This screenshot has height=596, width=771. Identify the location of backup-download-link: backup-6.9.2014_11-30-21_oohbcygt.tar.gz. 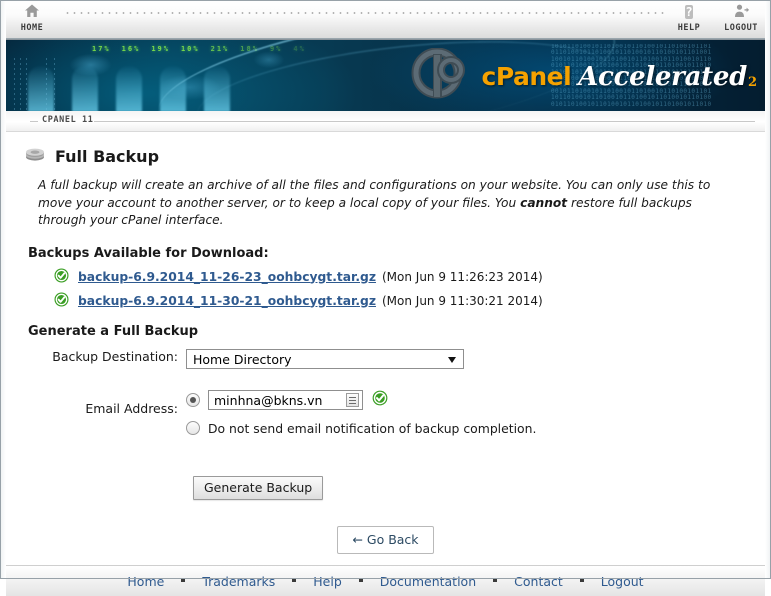
(227, 301).